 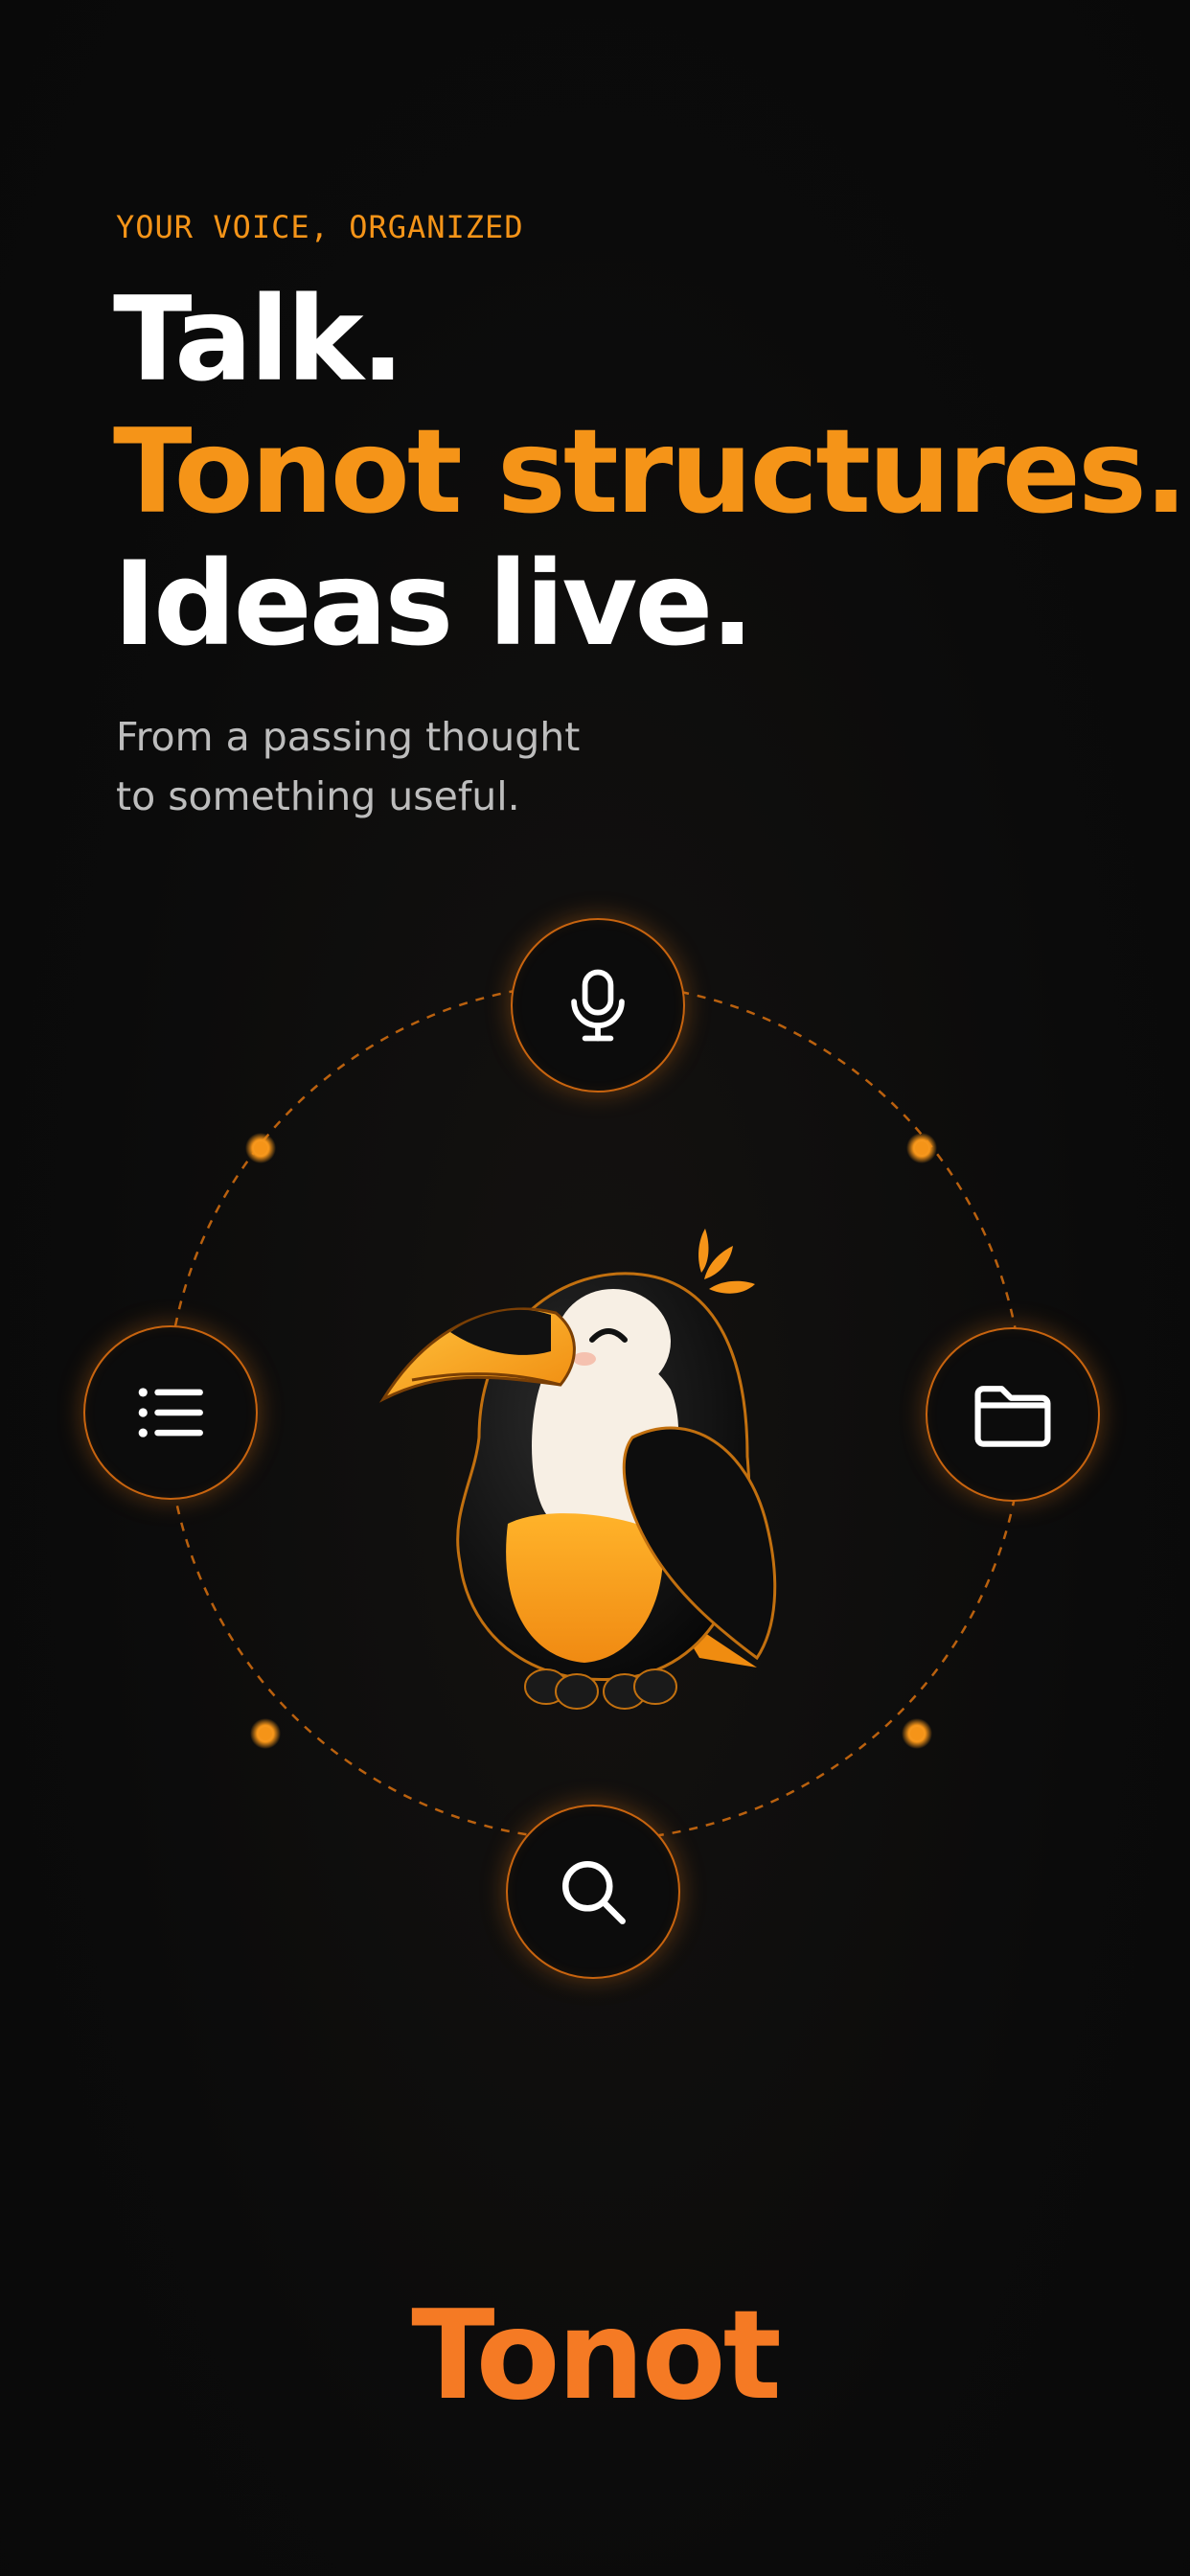 I want to click on brand-logotype: Tonot, so click(x=596, y=2356).